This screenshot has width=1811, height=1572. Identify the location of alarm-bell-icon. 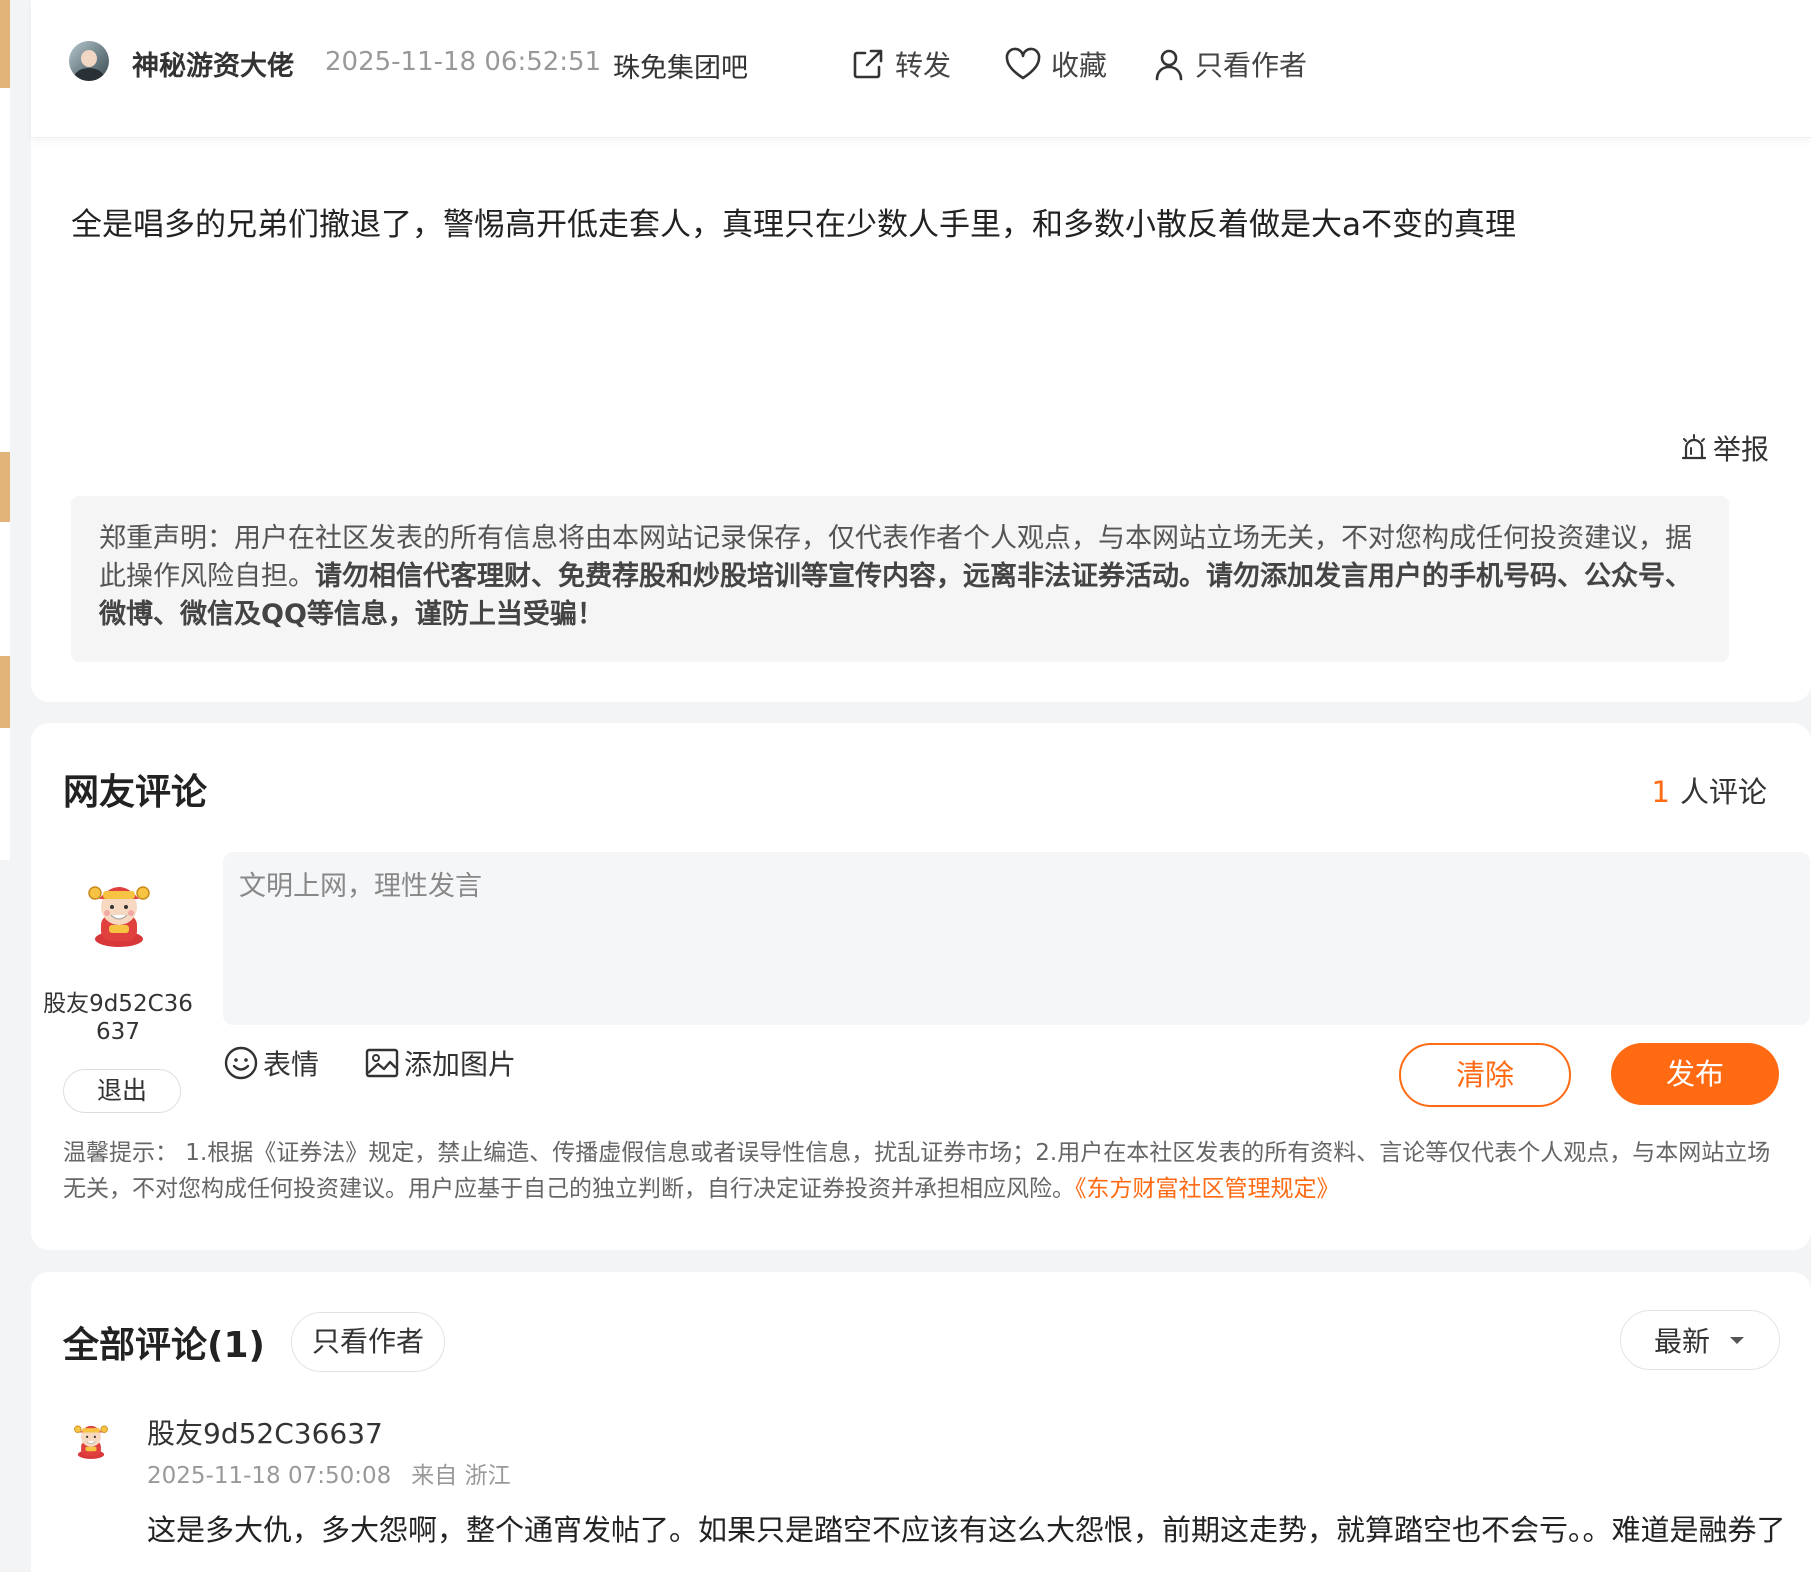
(1694, 447).